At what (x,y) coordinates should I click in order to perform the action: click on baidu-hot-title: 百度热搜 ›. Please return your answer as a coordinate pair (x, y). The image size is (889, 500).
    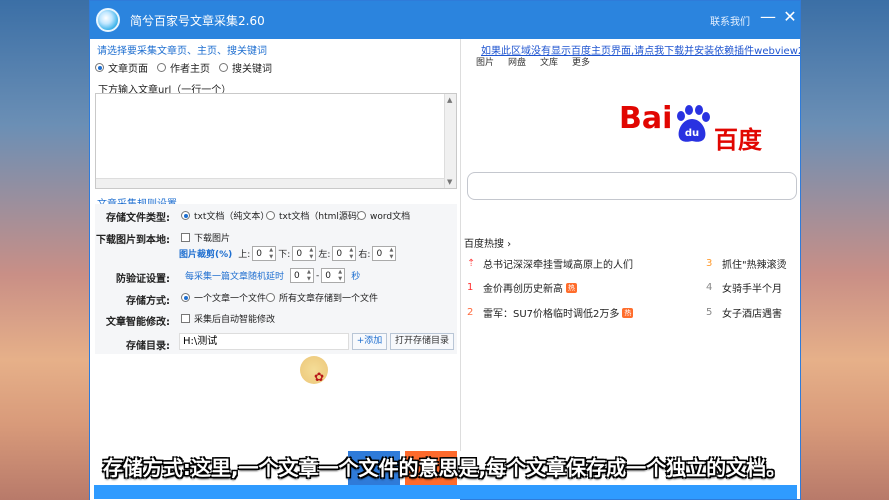
    Looking at the image, I should click on (487, 242).